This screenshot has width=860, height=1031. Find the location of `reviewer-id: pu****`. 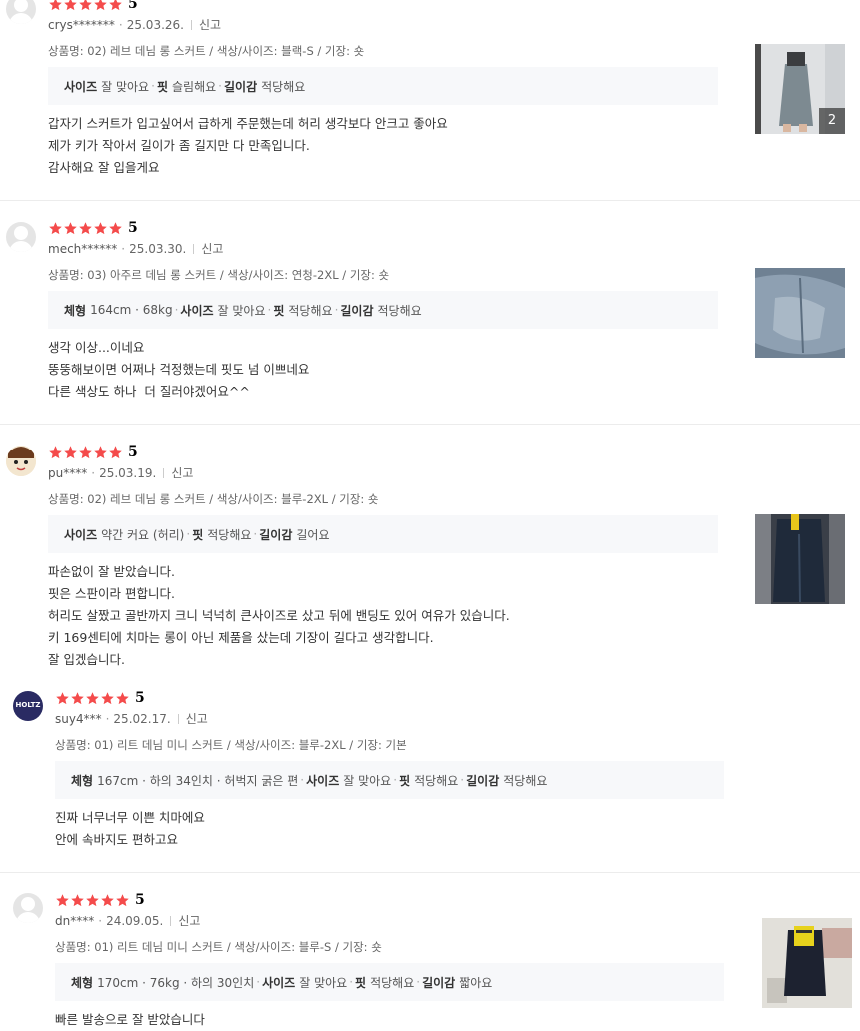

reviewer-id: pu**** is located at coordinates (68, 472).